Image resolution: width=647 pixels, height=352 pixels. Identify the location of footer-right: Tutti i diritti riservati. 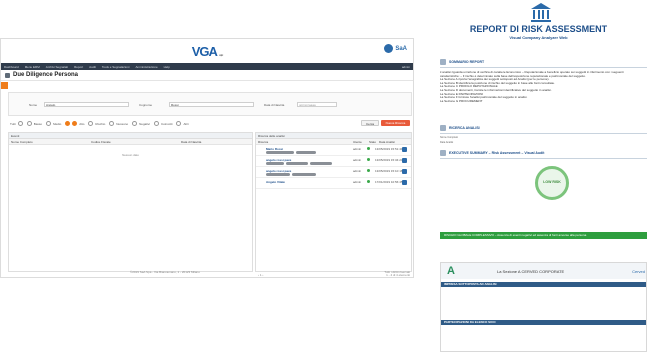
(397, 272).